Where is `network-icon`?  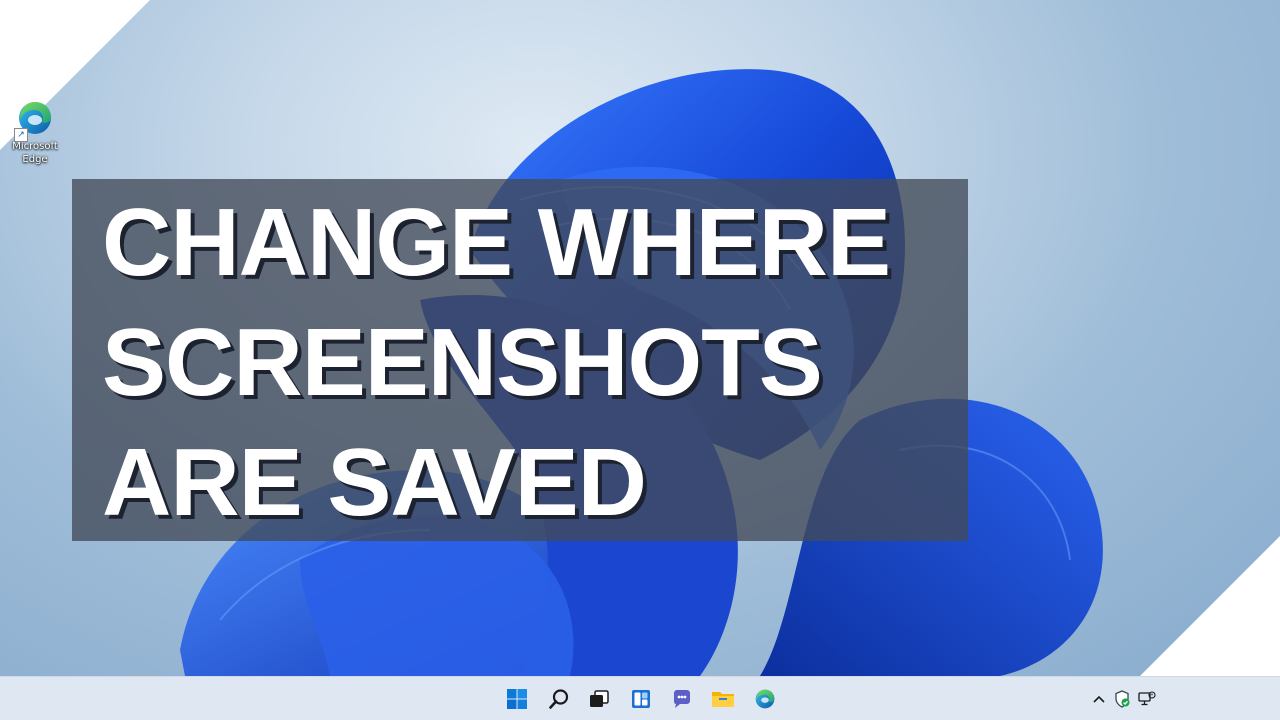
network-icon is located at coordinates (1147, 698).